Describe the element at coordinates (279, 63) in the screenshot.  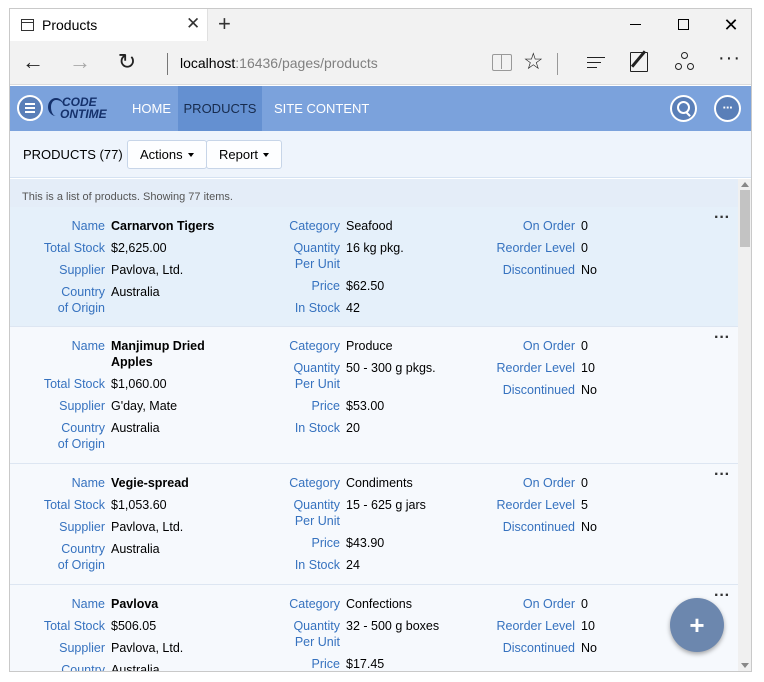
I see `address-input: localhost:16436/pages/products` at that location.